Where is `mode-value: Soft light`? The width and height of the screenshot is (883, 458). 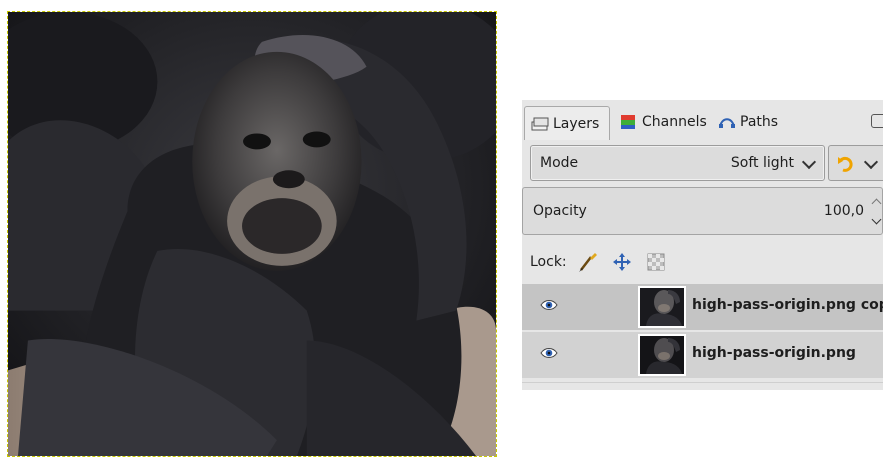
mode-value: Soft light is located at coordinates (762, 163).